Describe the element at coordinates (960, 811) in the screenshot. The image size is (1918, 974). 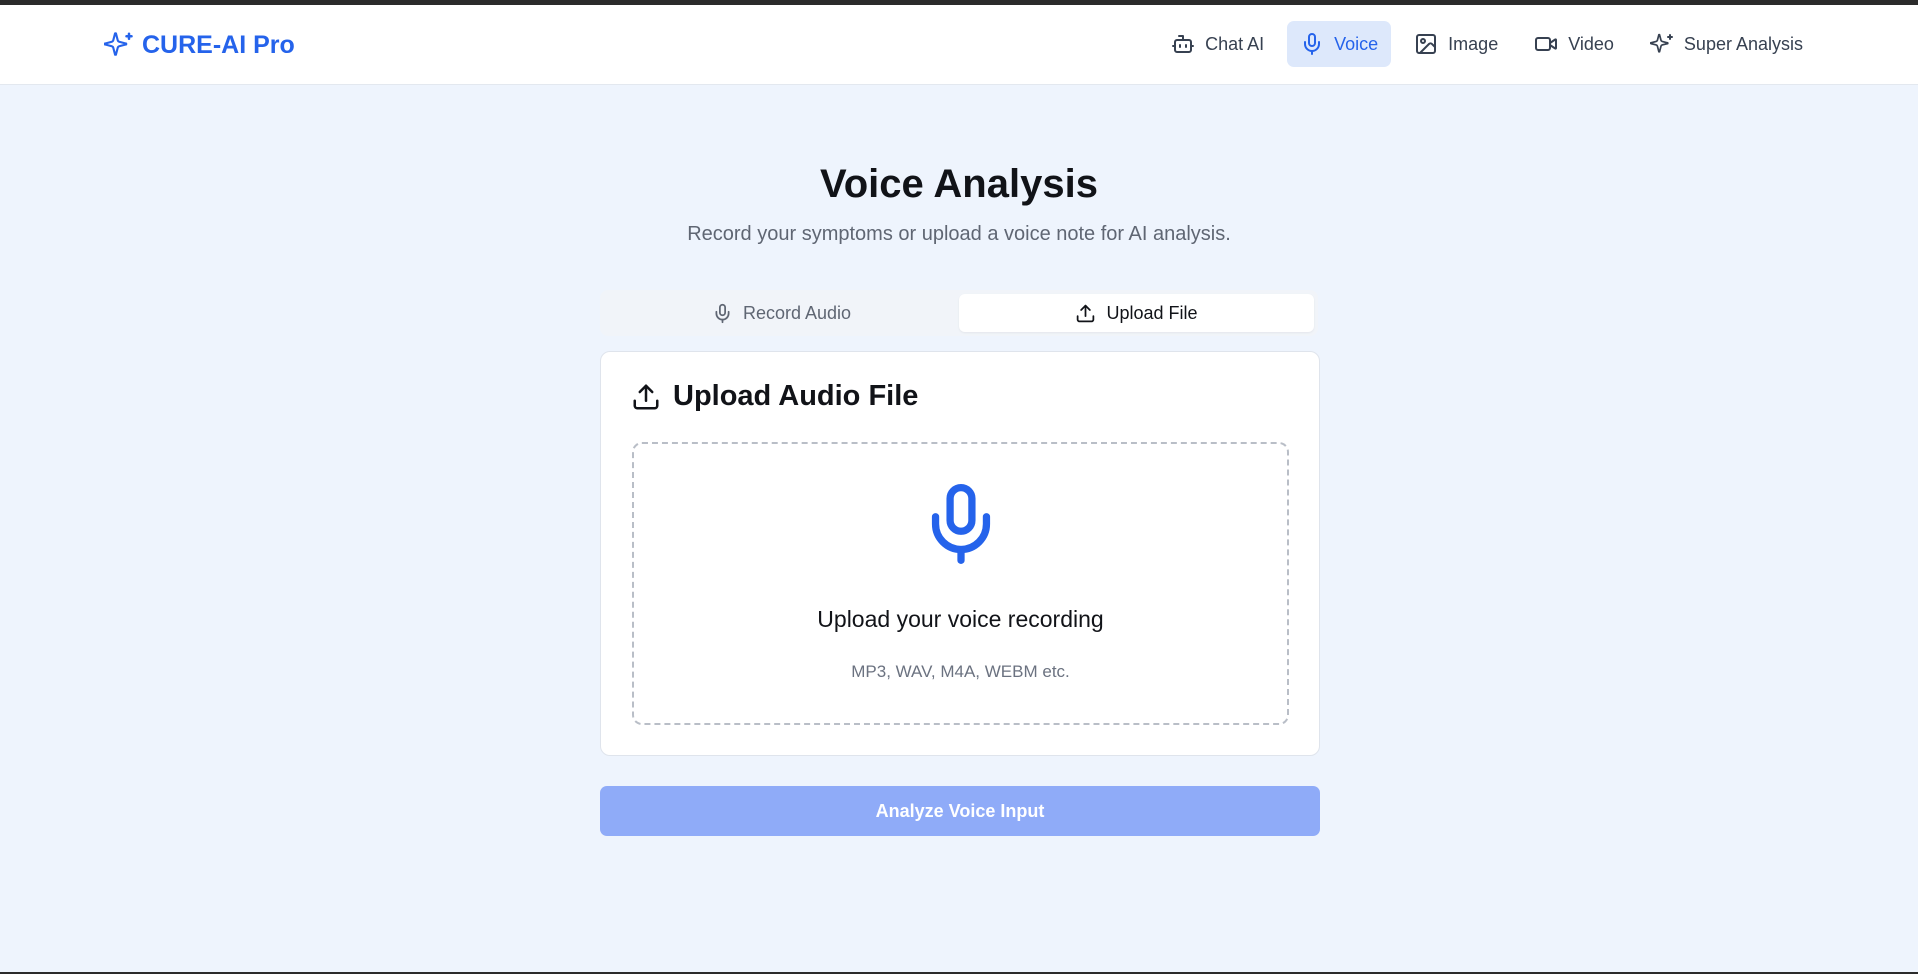
I see `analyze-voice-button: Analyze Voice Input` at that location.